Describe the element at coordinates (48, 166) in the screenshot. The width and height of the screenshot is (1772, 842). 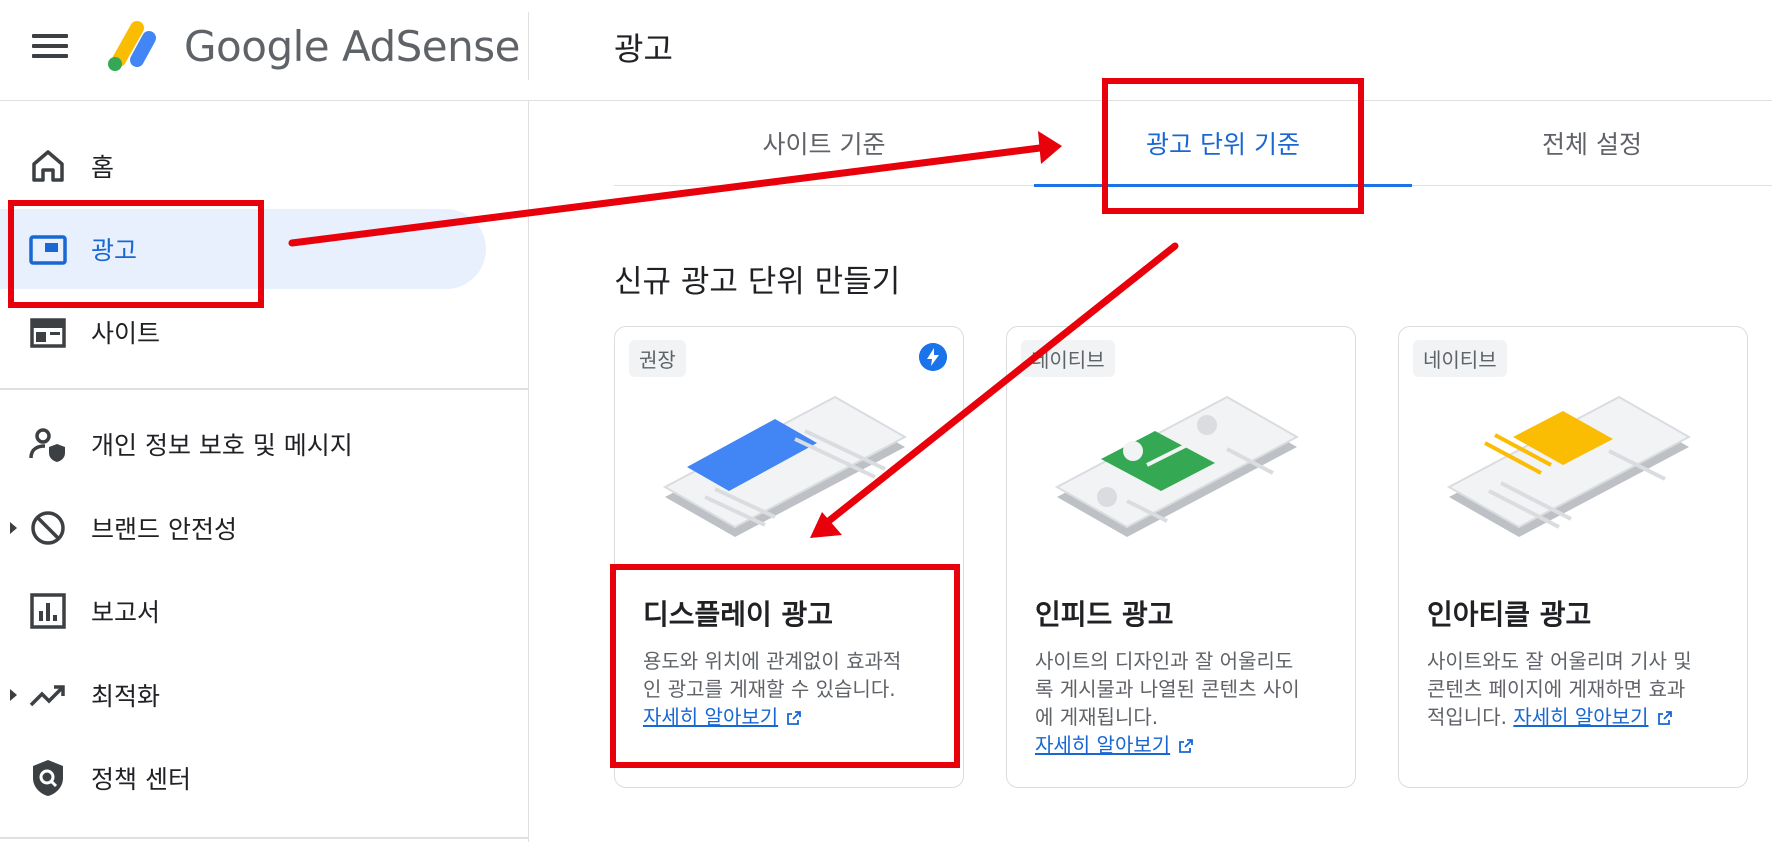
I see `home-icon` at that location.